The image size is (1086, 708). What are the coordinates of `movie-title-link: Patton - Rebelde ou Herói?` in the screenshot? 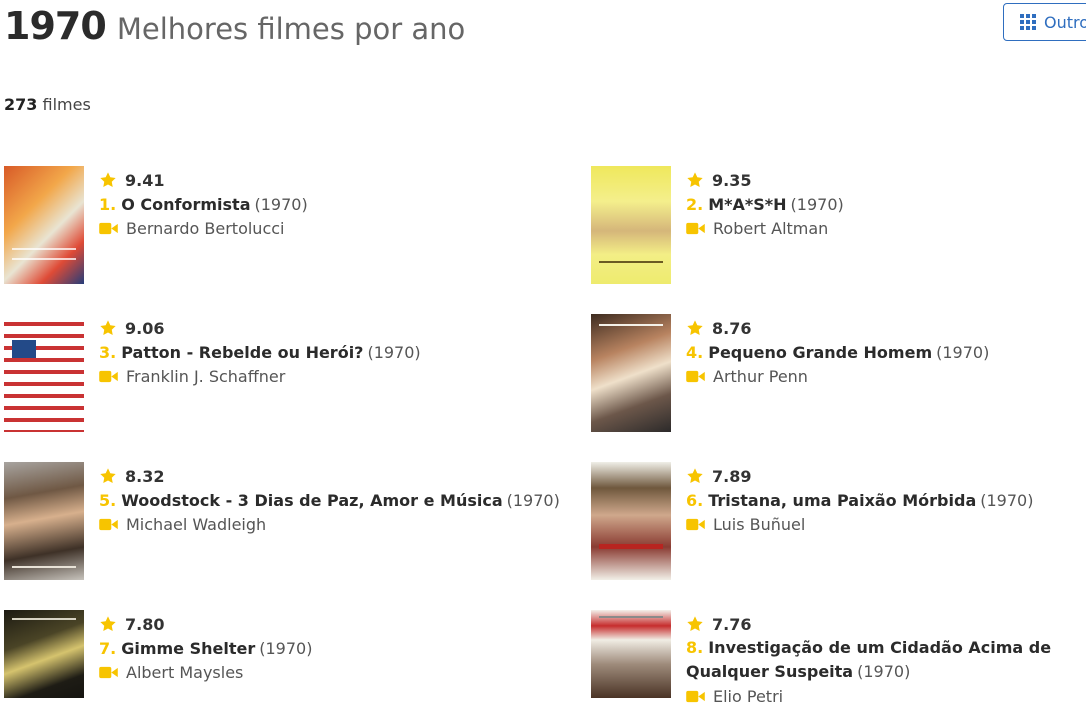 It's located at (242, 352).